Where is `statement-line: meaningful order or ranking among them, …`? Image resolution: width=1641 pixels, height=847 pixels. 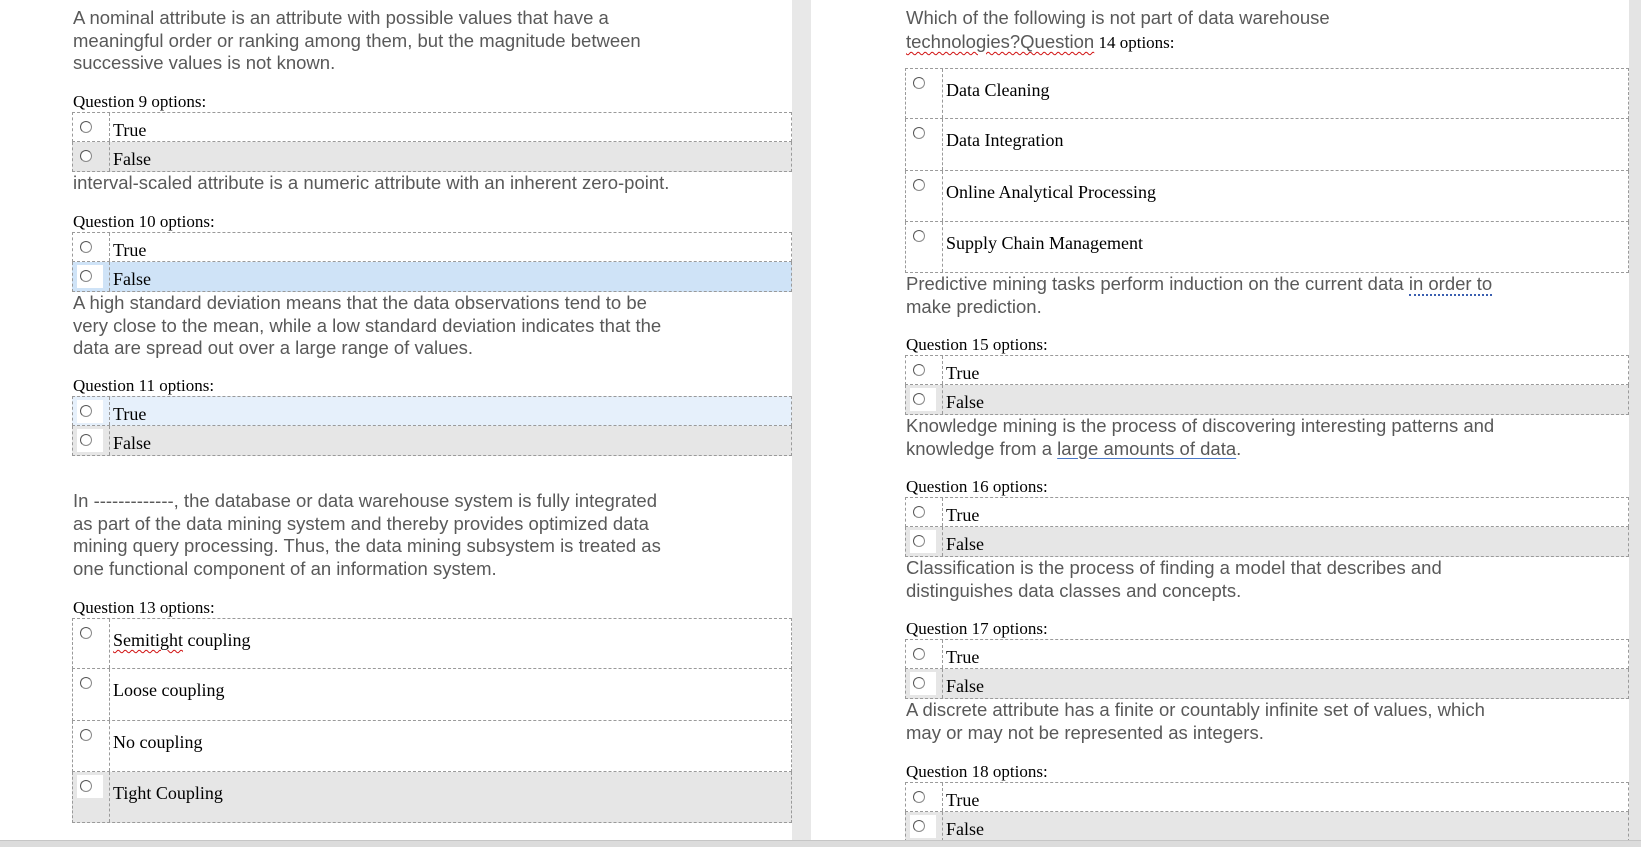 statement-line: meaningful order or ranking among them, … is located at coordinates (357, 40).